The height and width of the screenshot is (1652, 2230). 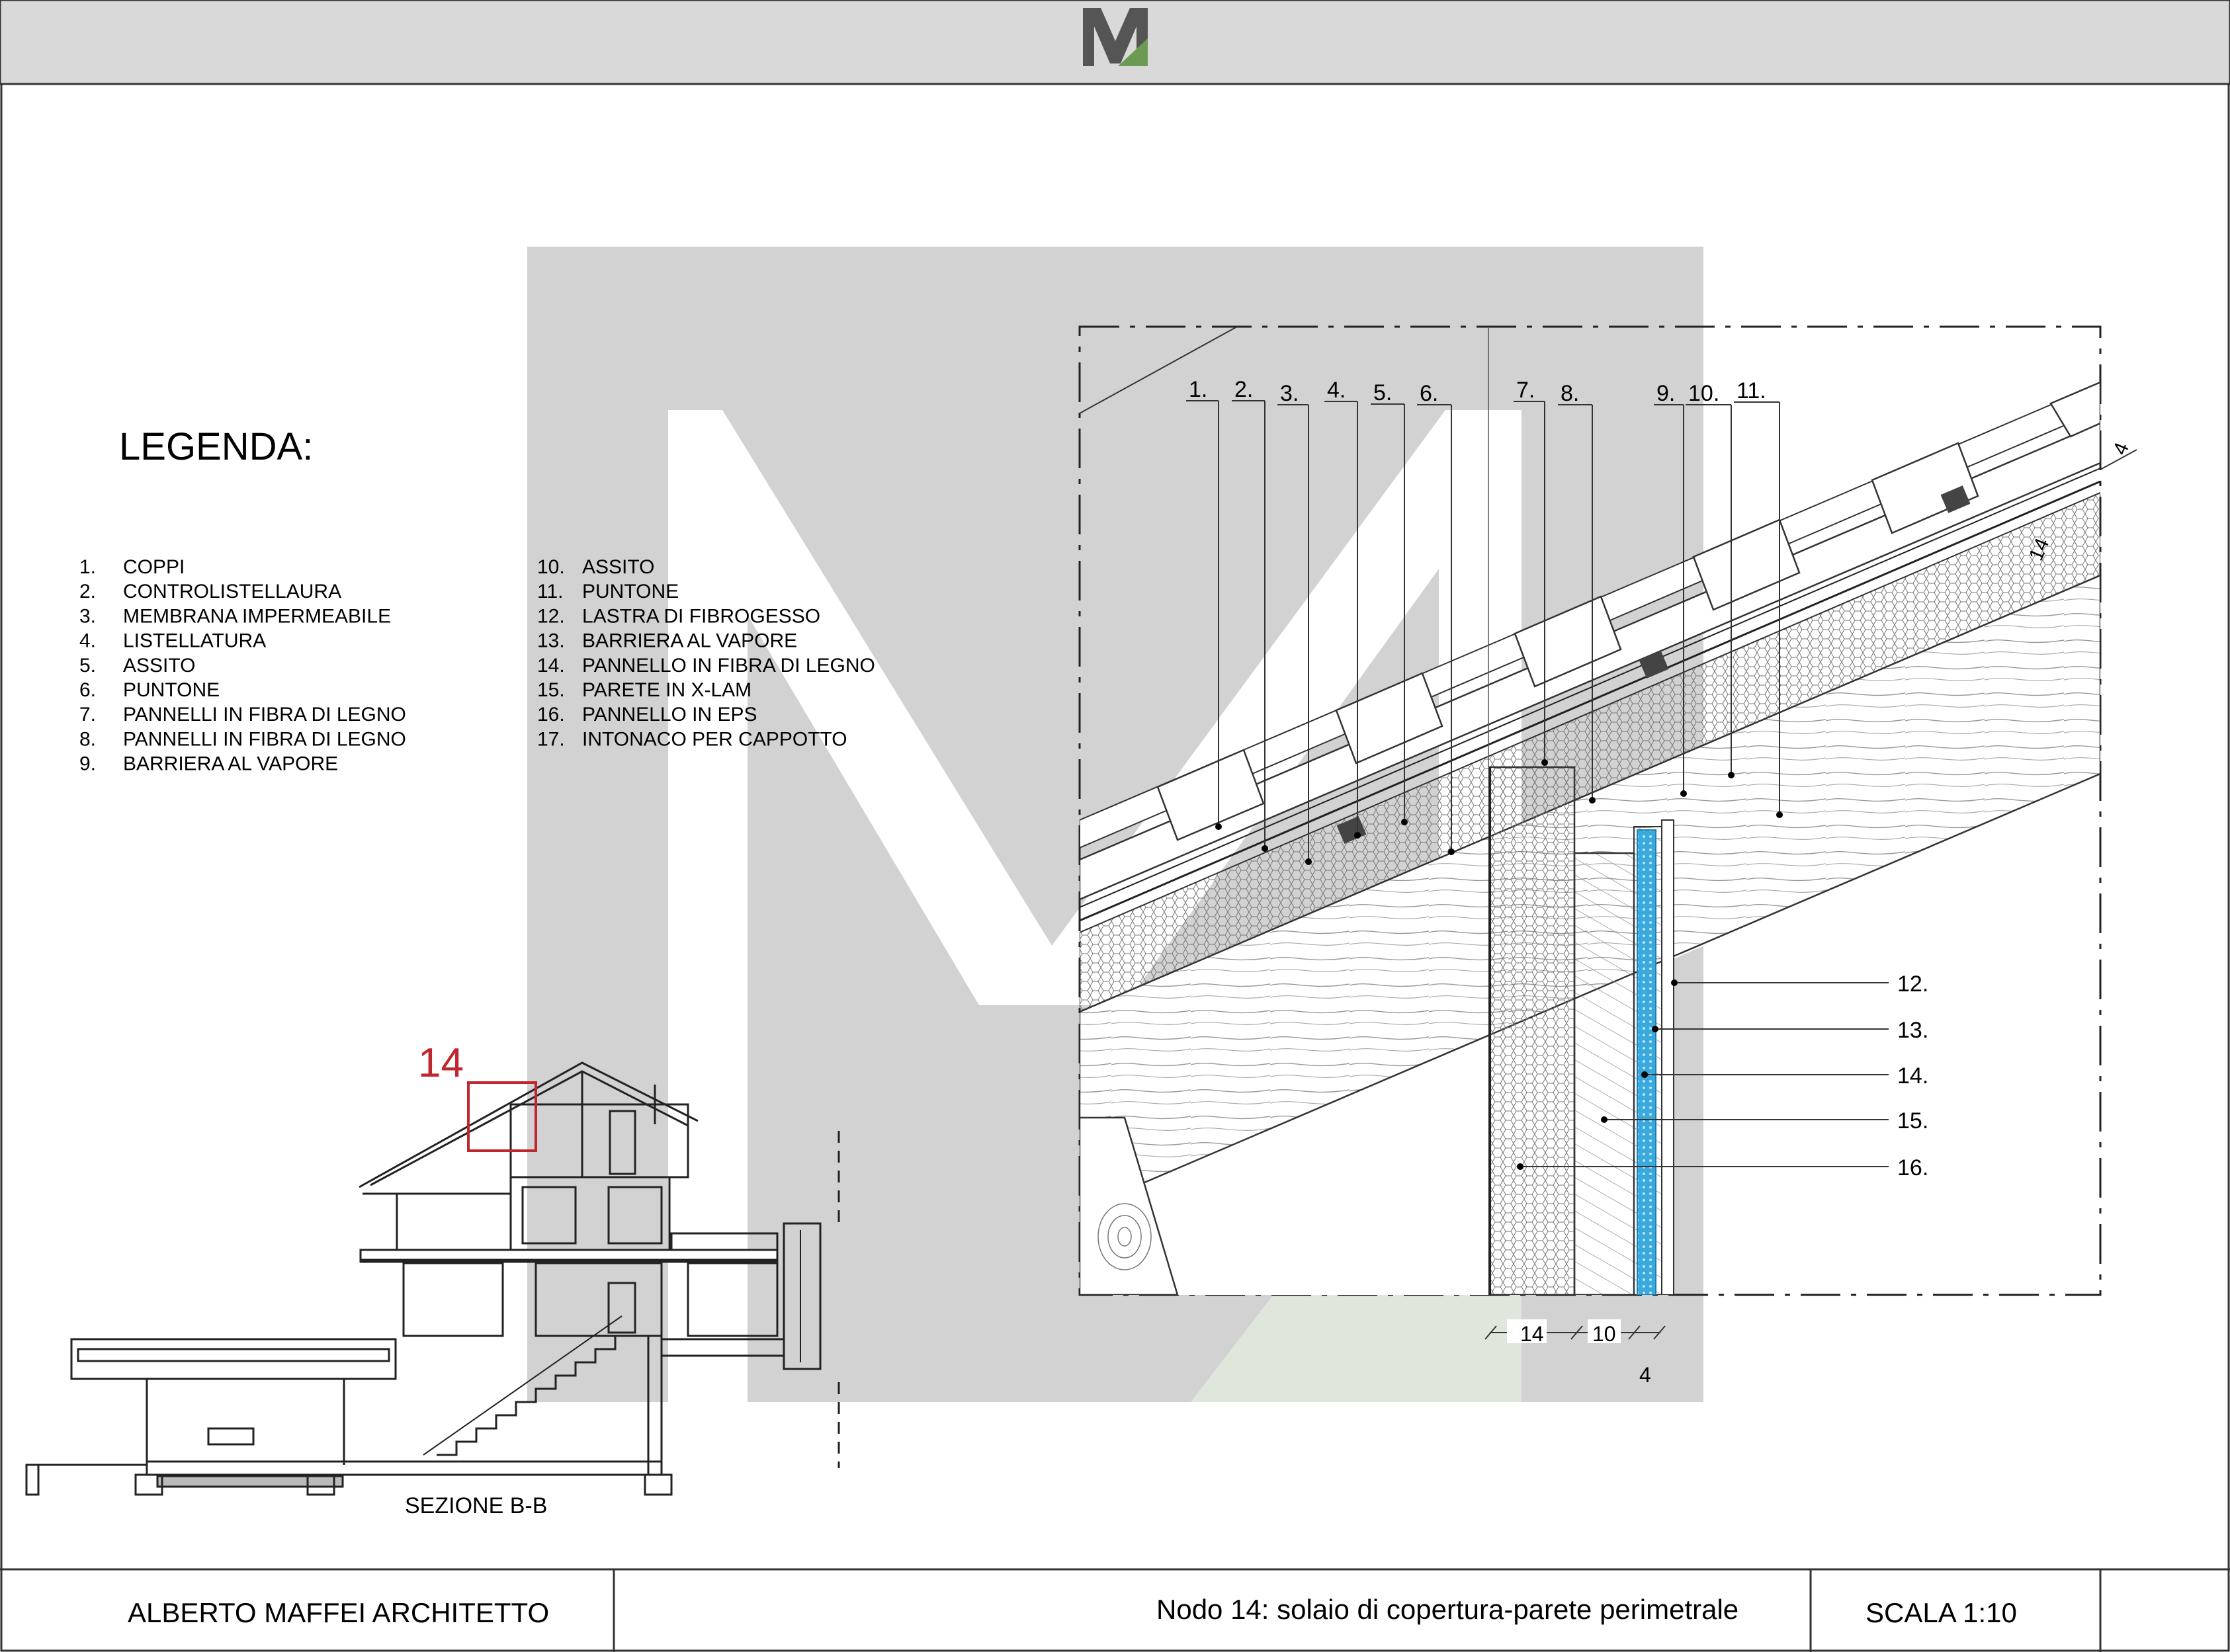 What do you see at coordinates (715, 739) in the screenshot?
I see `legend-item-label: INTONACO PER CAPPOTTO` at bounding box center [715, 739].